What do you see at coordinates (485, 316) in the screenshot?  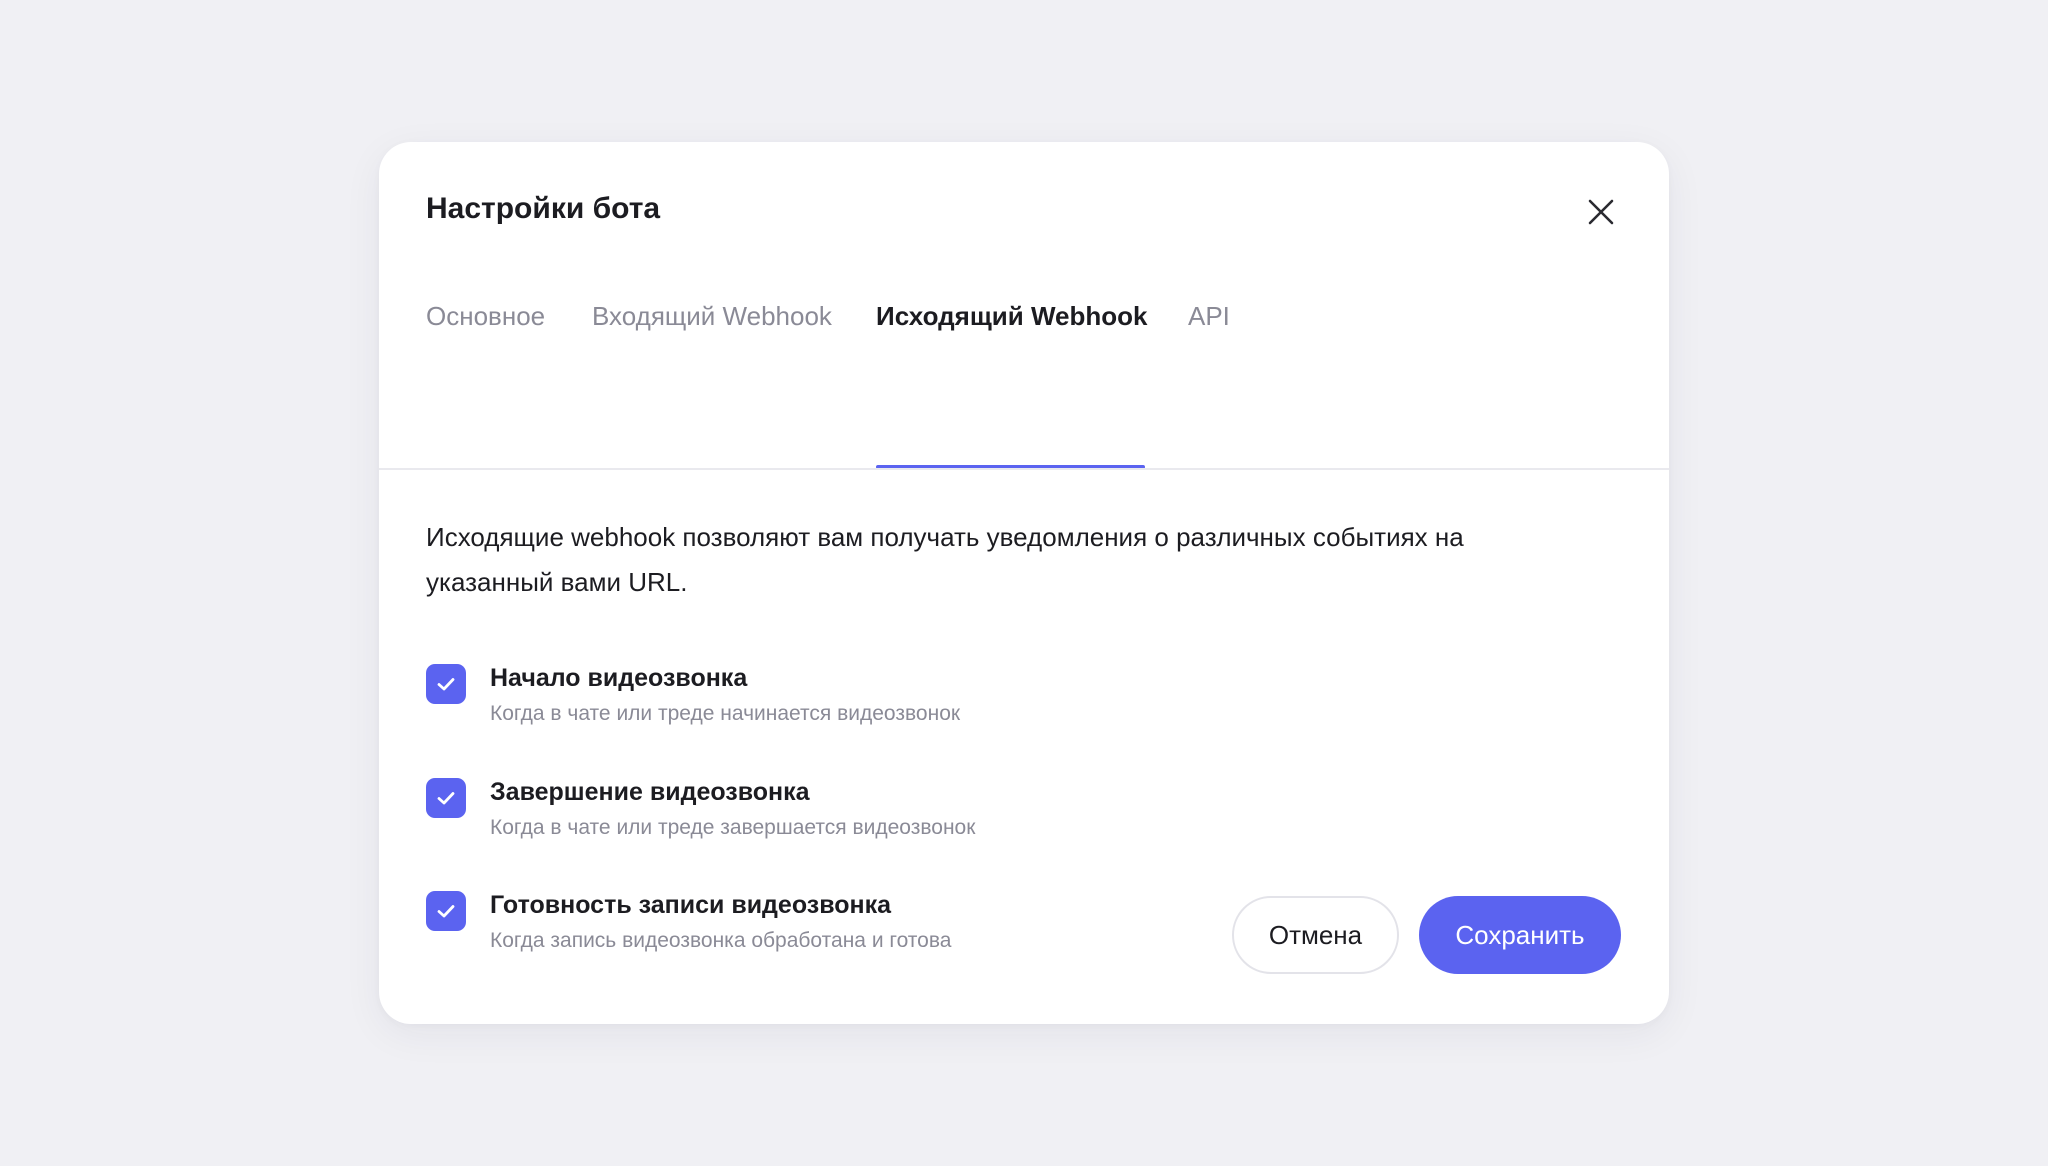 I see `tab-general: Основное` at bounding box center [485, 316].